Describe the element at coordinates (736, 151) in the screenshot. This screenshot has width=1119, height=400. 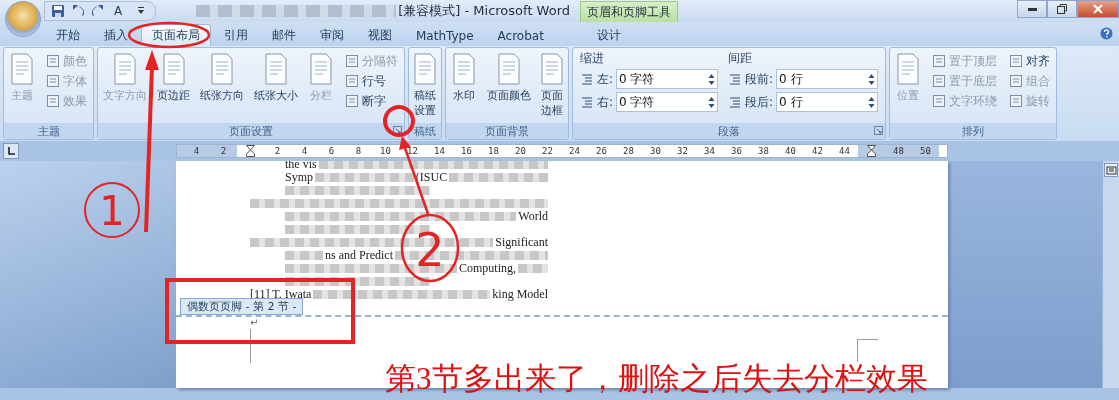
I see `ruler-number: 36` at that location.